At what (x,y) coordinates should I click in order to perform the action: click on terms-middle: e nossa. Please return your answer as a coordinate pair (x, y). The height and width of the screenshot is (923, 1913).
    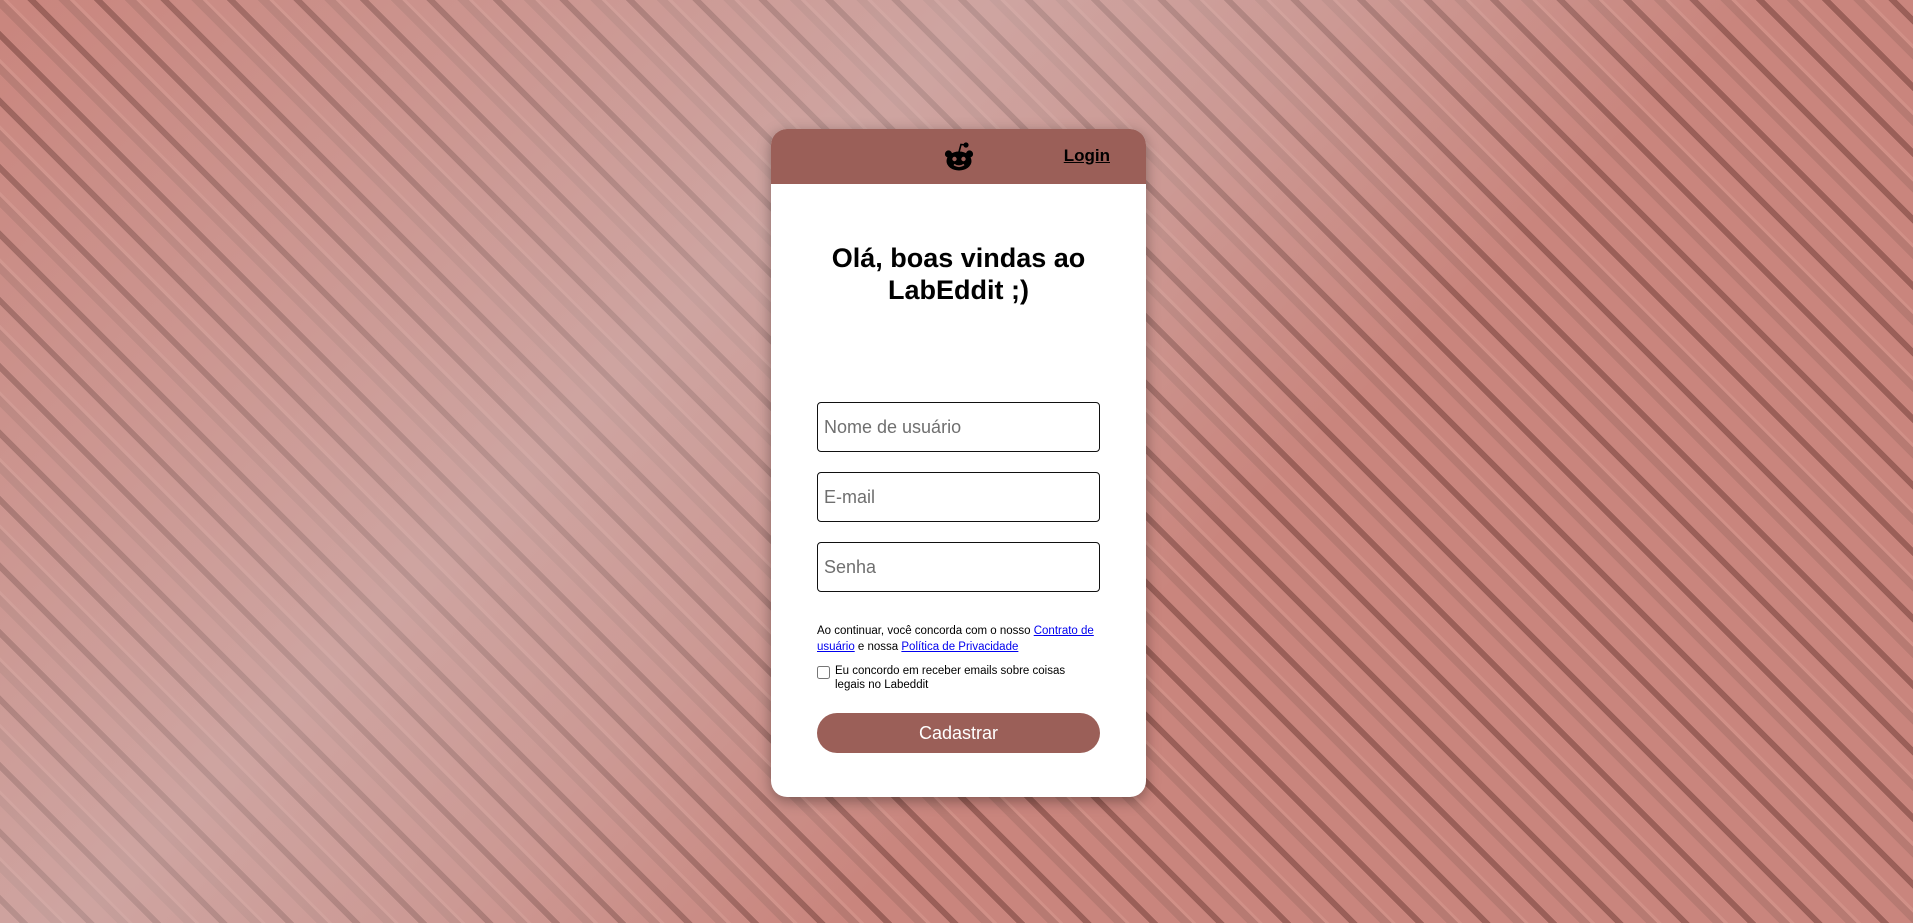
    Looking at the image, I should click on (878, 647).